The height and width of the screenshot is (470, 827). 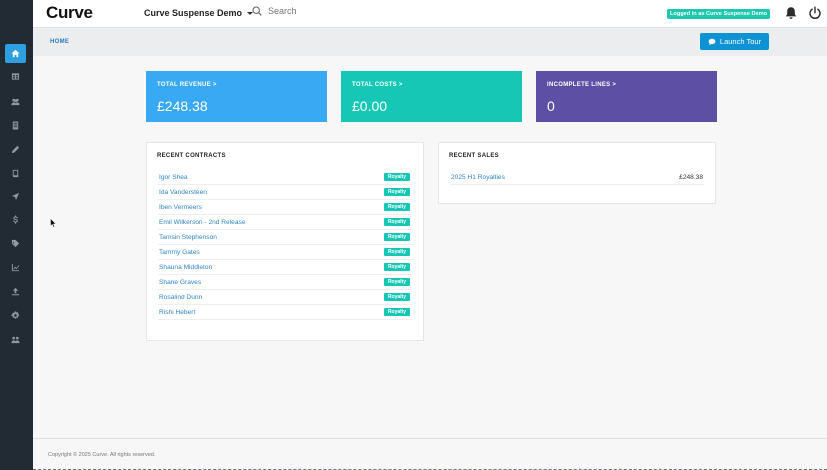 What do you see at coordinates (193, 13) in the screenshot?
I see `company-name: Curve Suspense Demo` at bounding box center [193, 13].